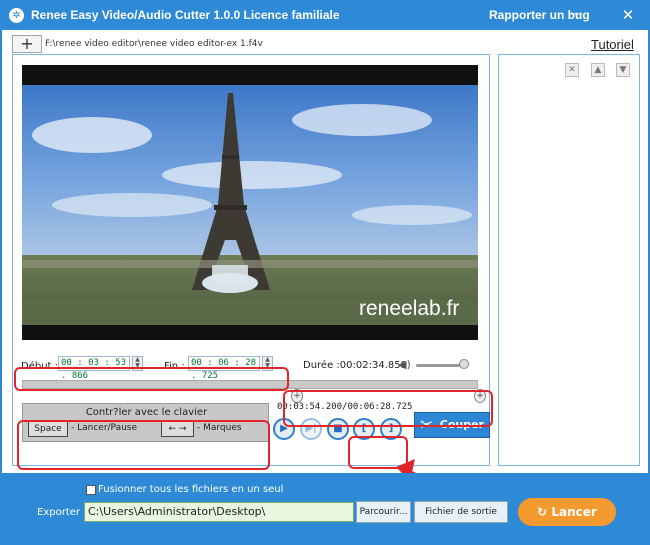 Image resolution: width=650 pixels, height=545 pixels. Describe the element at coordinates (151, 379) in the screenshot. I see `highlight-time-inputs` at that location.